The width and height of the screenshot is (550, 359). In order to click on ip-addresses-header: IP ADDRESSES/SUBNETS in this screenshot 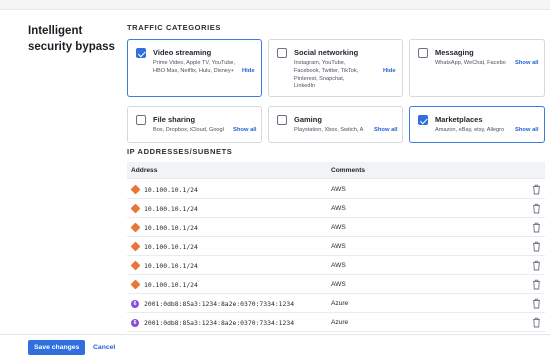, I will do `click(180, 151)`.